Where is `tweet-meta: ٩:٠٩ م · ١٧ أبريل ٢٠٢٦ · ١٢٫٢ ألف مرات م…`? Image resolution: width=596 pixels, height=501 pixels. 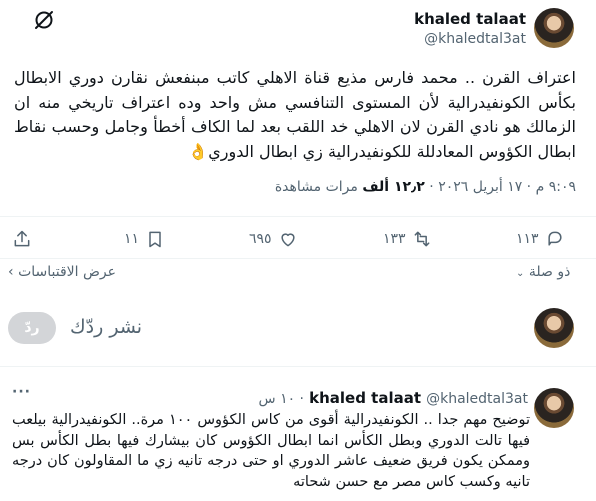
tweet-meta: ٩:٠٩ م · ١٧ أبريل ٢٠٢٦ · ١٢٫٢ ألف مرات م… is located at coordinates (425, 187).